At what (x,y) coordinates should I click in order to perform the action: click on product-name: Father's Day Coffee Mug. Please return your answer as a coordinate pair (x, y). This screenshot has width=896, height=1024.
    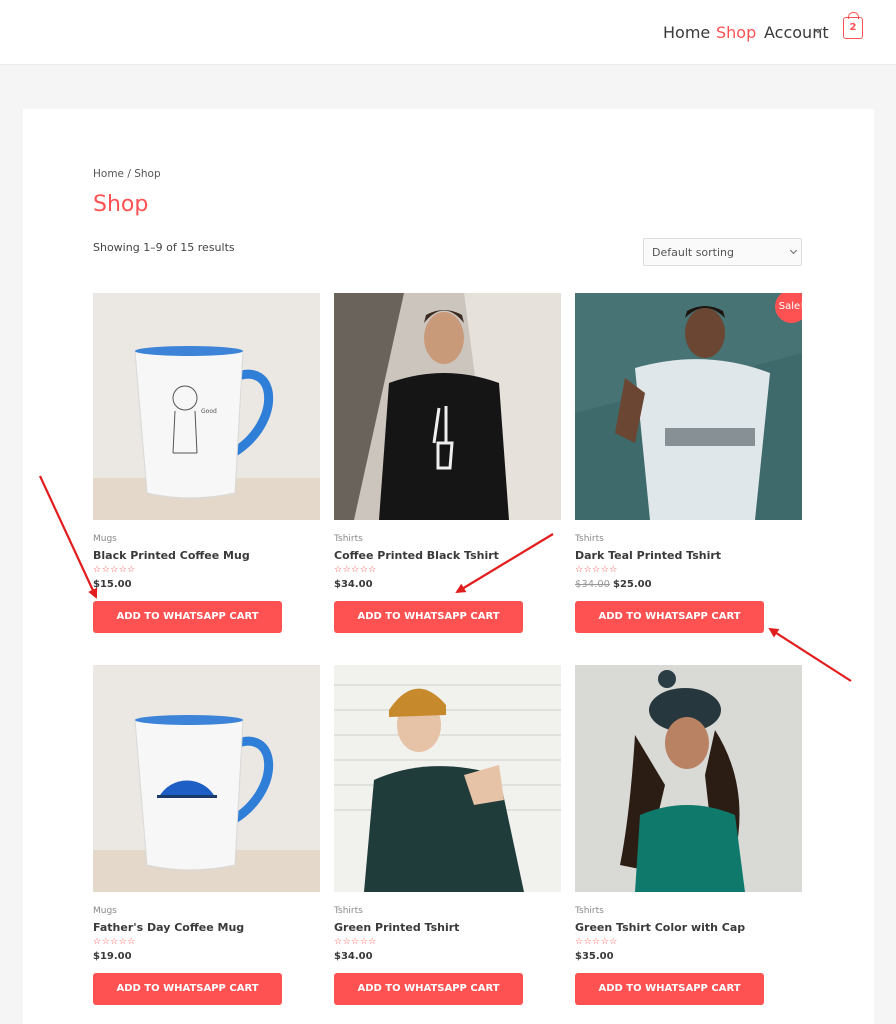
    Looking at the image, I should click on (168, 927).